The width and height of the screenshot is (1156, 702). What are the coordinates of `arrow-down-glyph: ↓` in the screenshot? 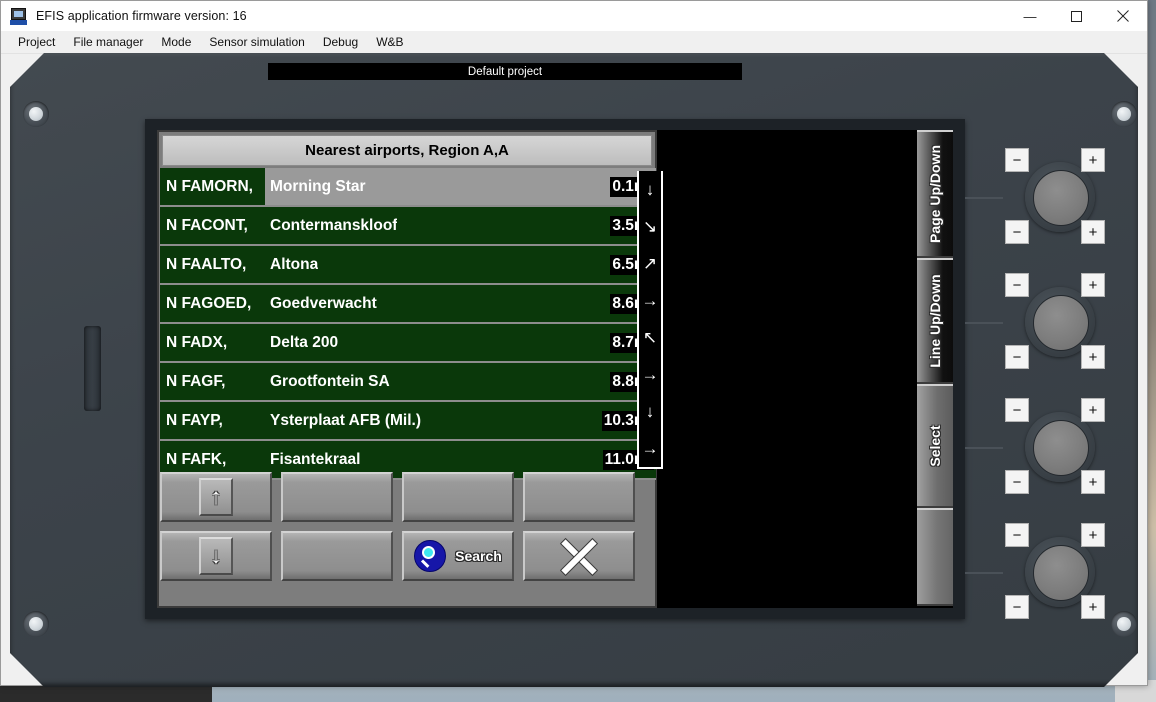 It's located at (216, 555).